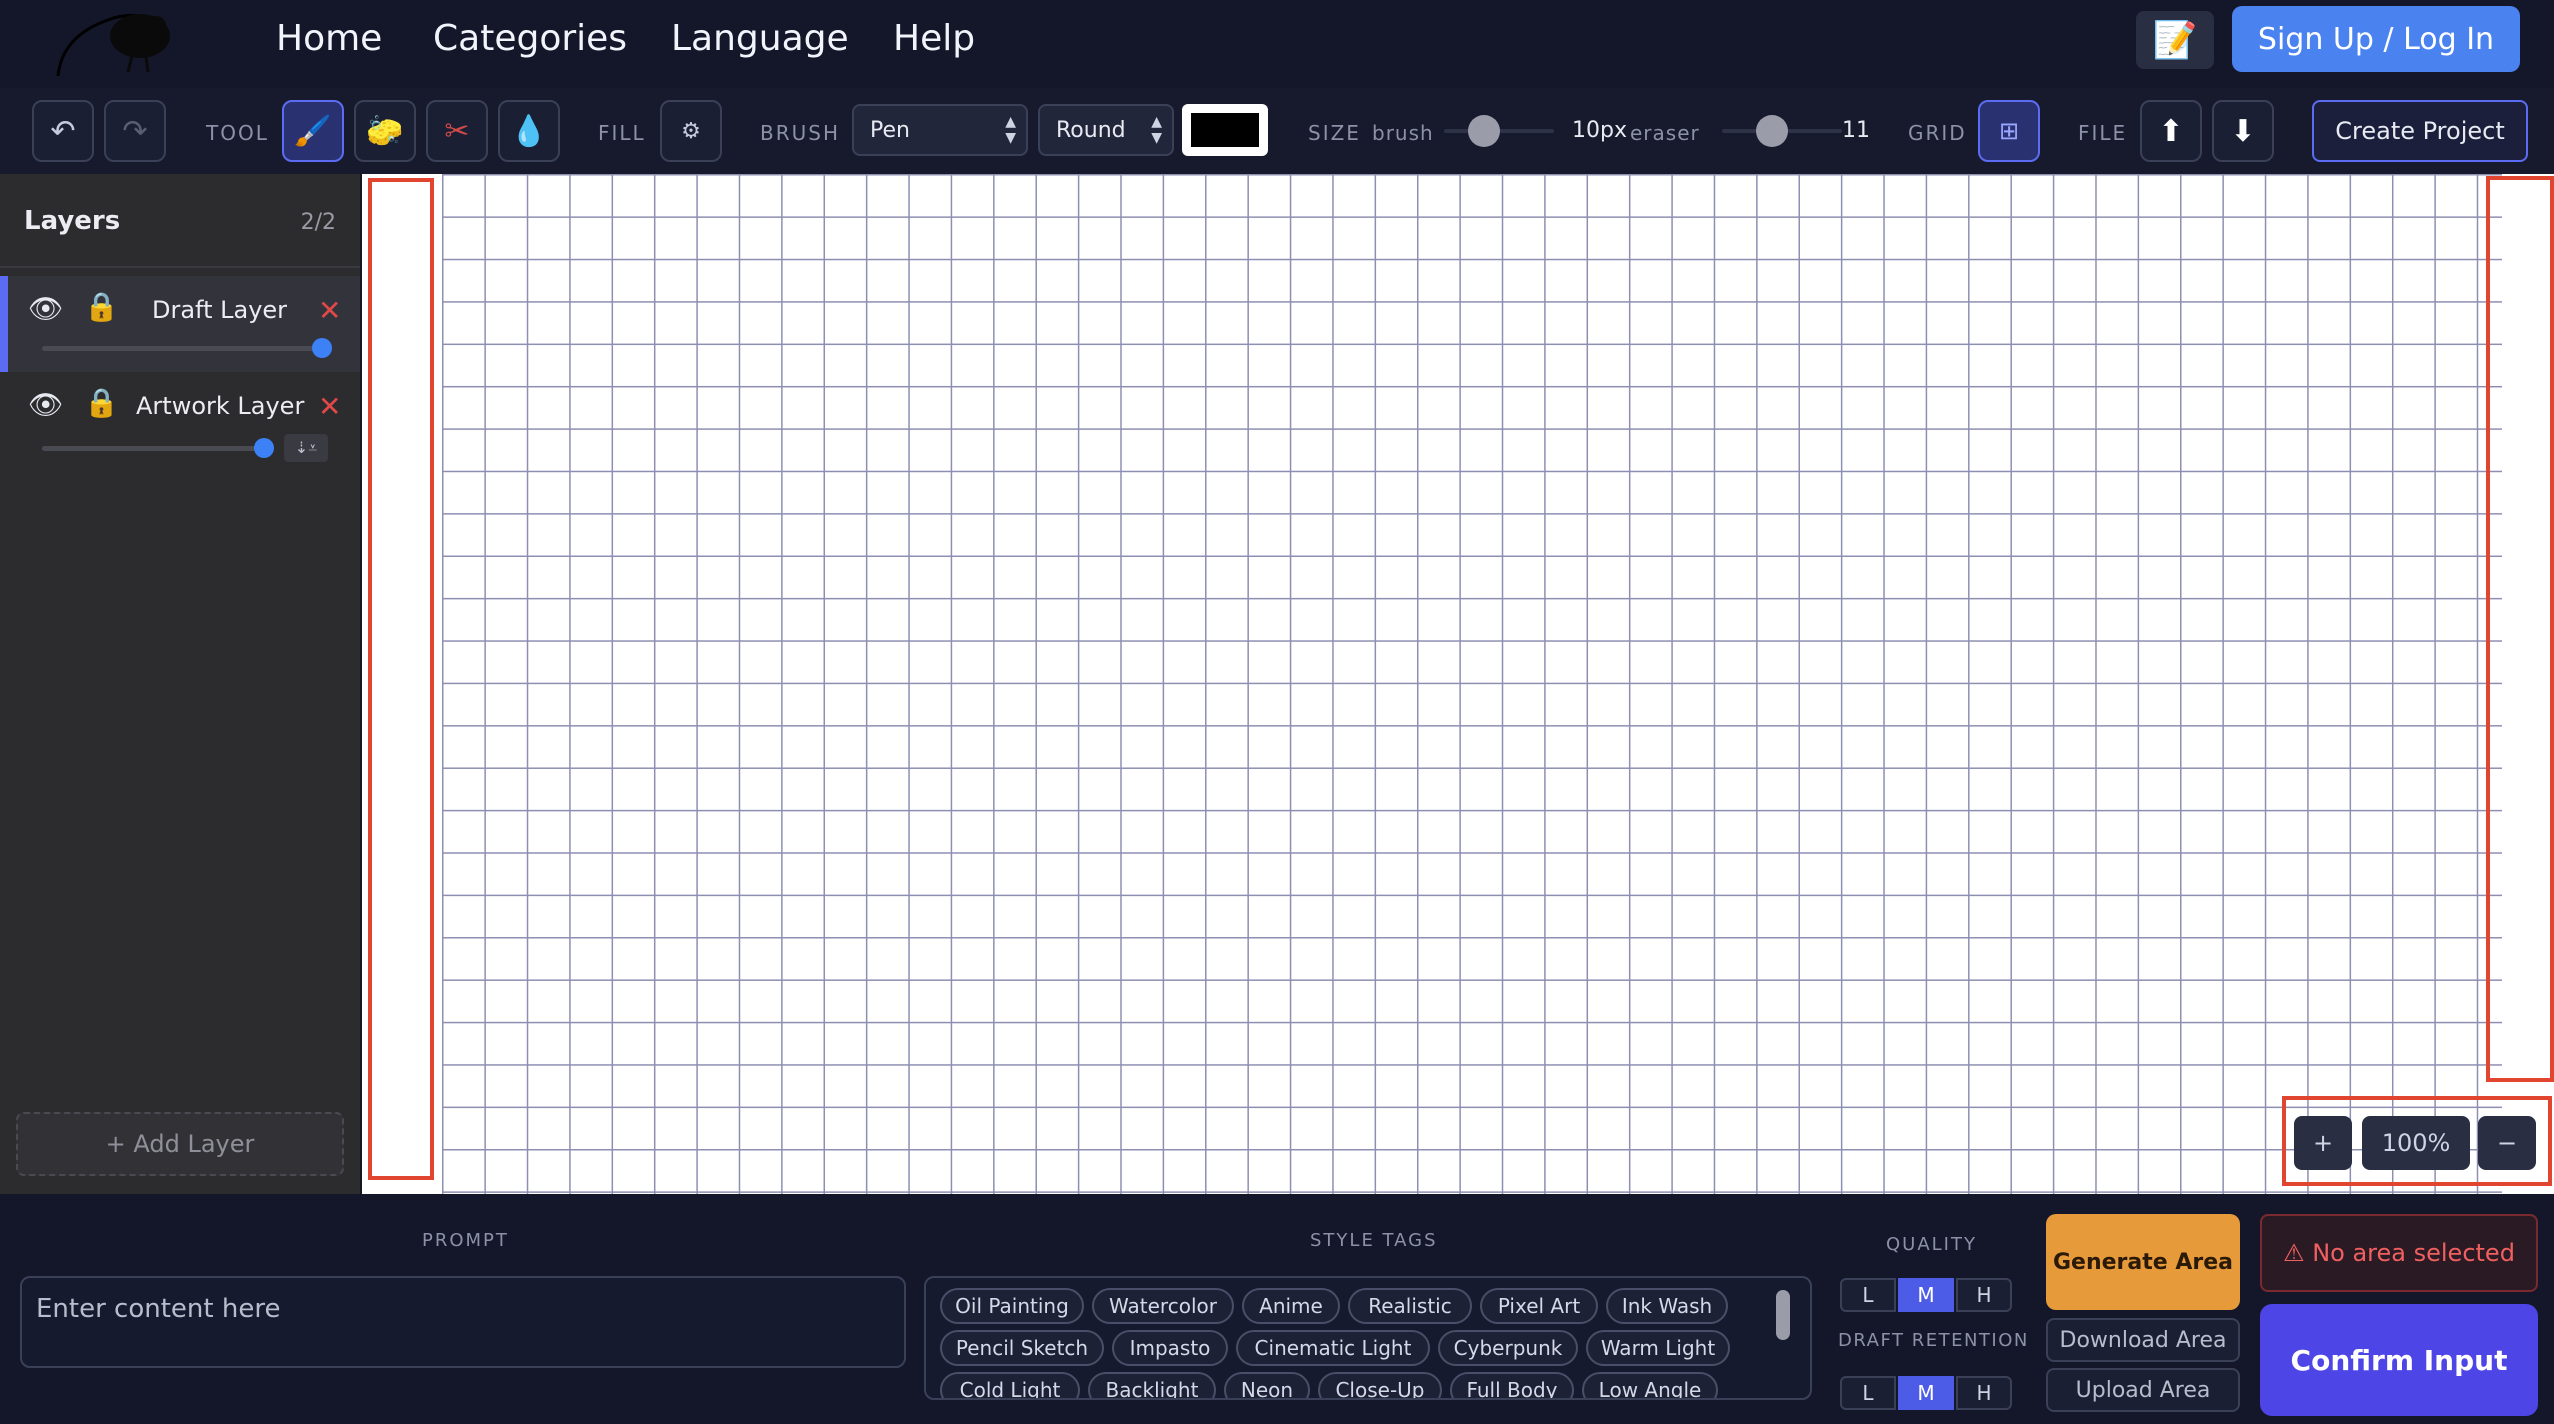 The image size is (2554, 1424). What do you see at coordinates (530, 38) in the screenshot?
I see `nav-categories-link: Categories` at bounding box center [530, 38].